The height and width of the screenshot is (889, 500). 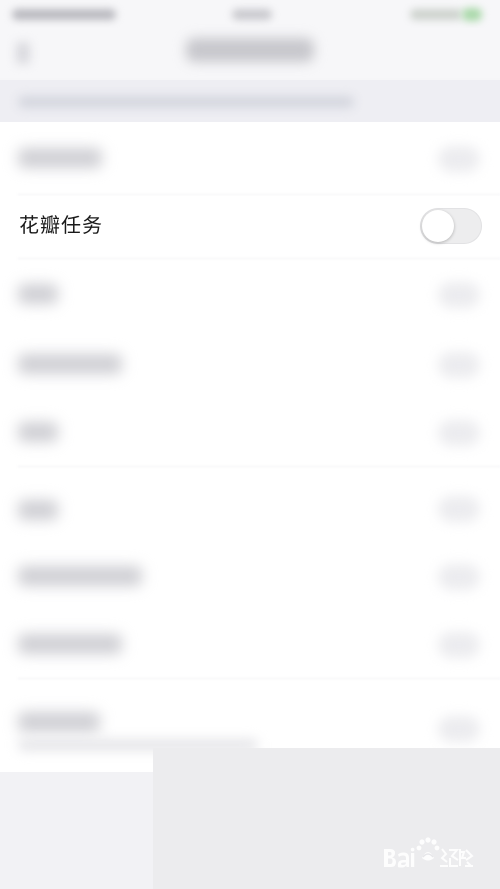 I want to click on hint-banner, so click(x=250, y=101).